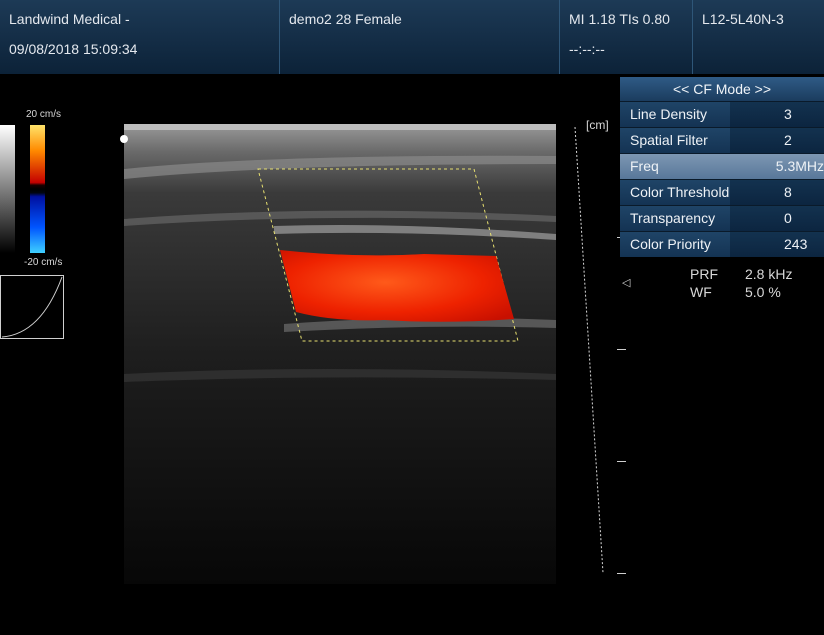  Describe the element at coordinates (772, 166) in the screenshot. I see `menu-item-value: 5.3MHz` at that location.